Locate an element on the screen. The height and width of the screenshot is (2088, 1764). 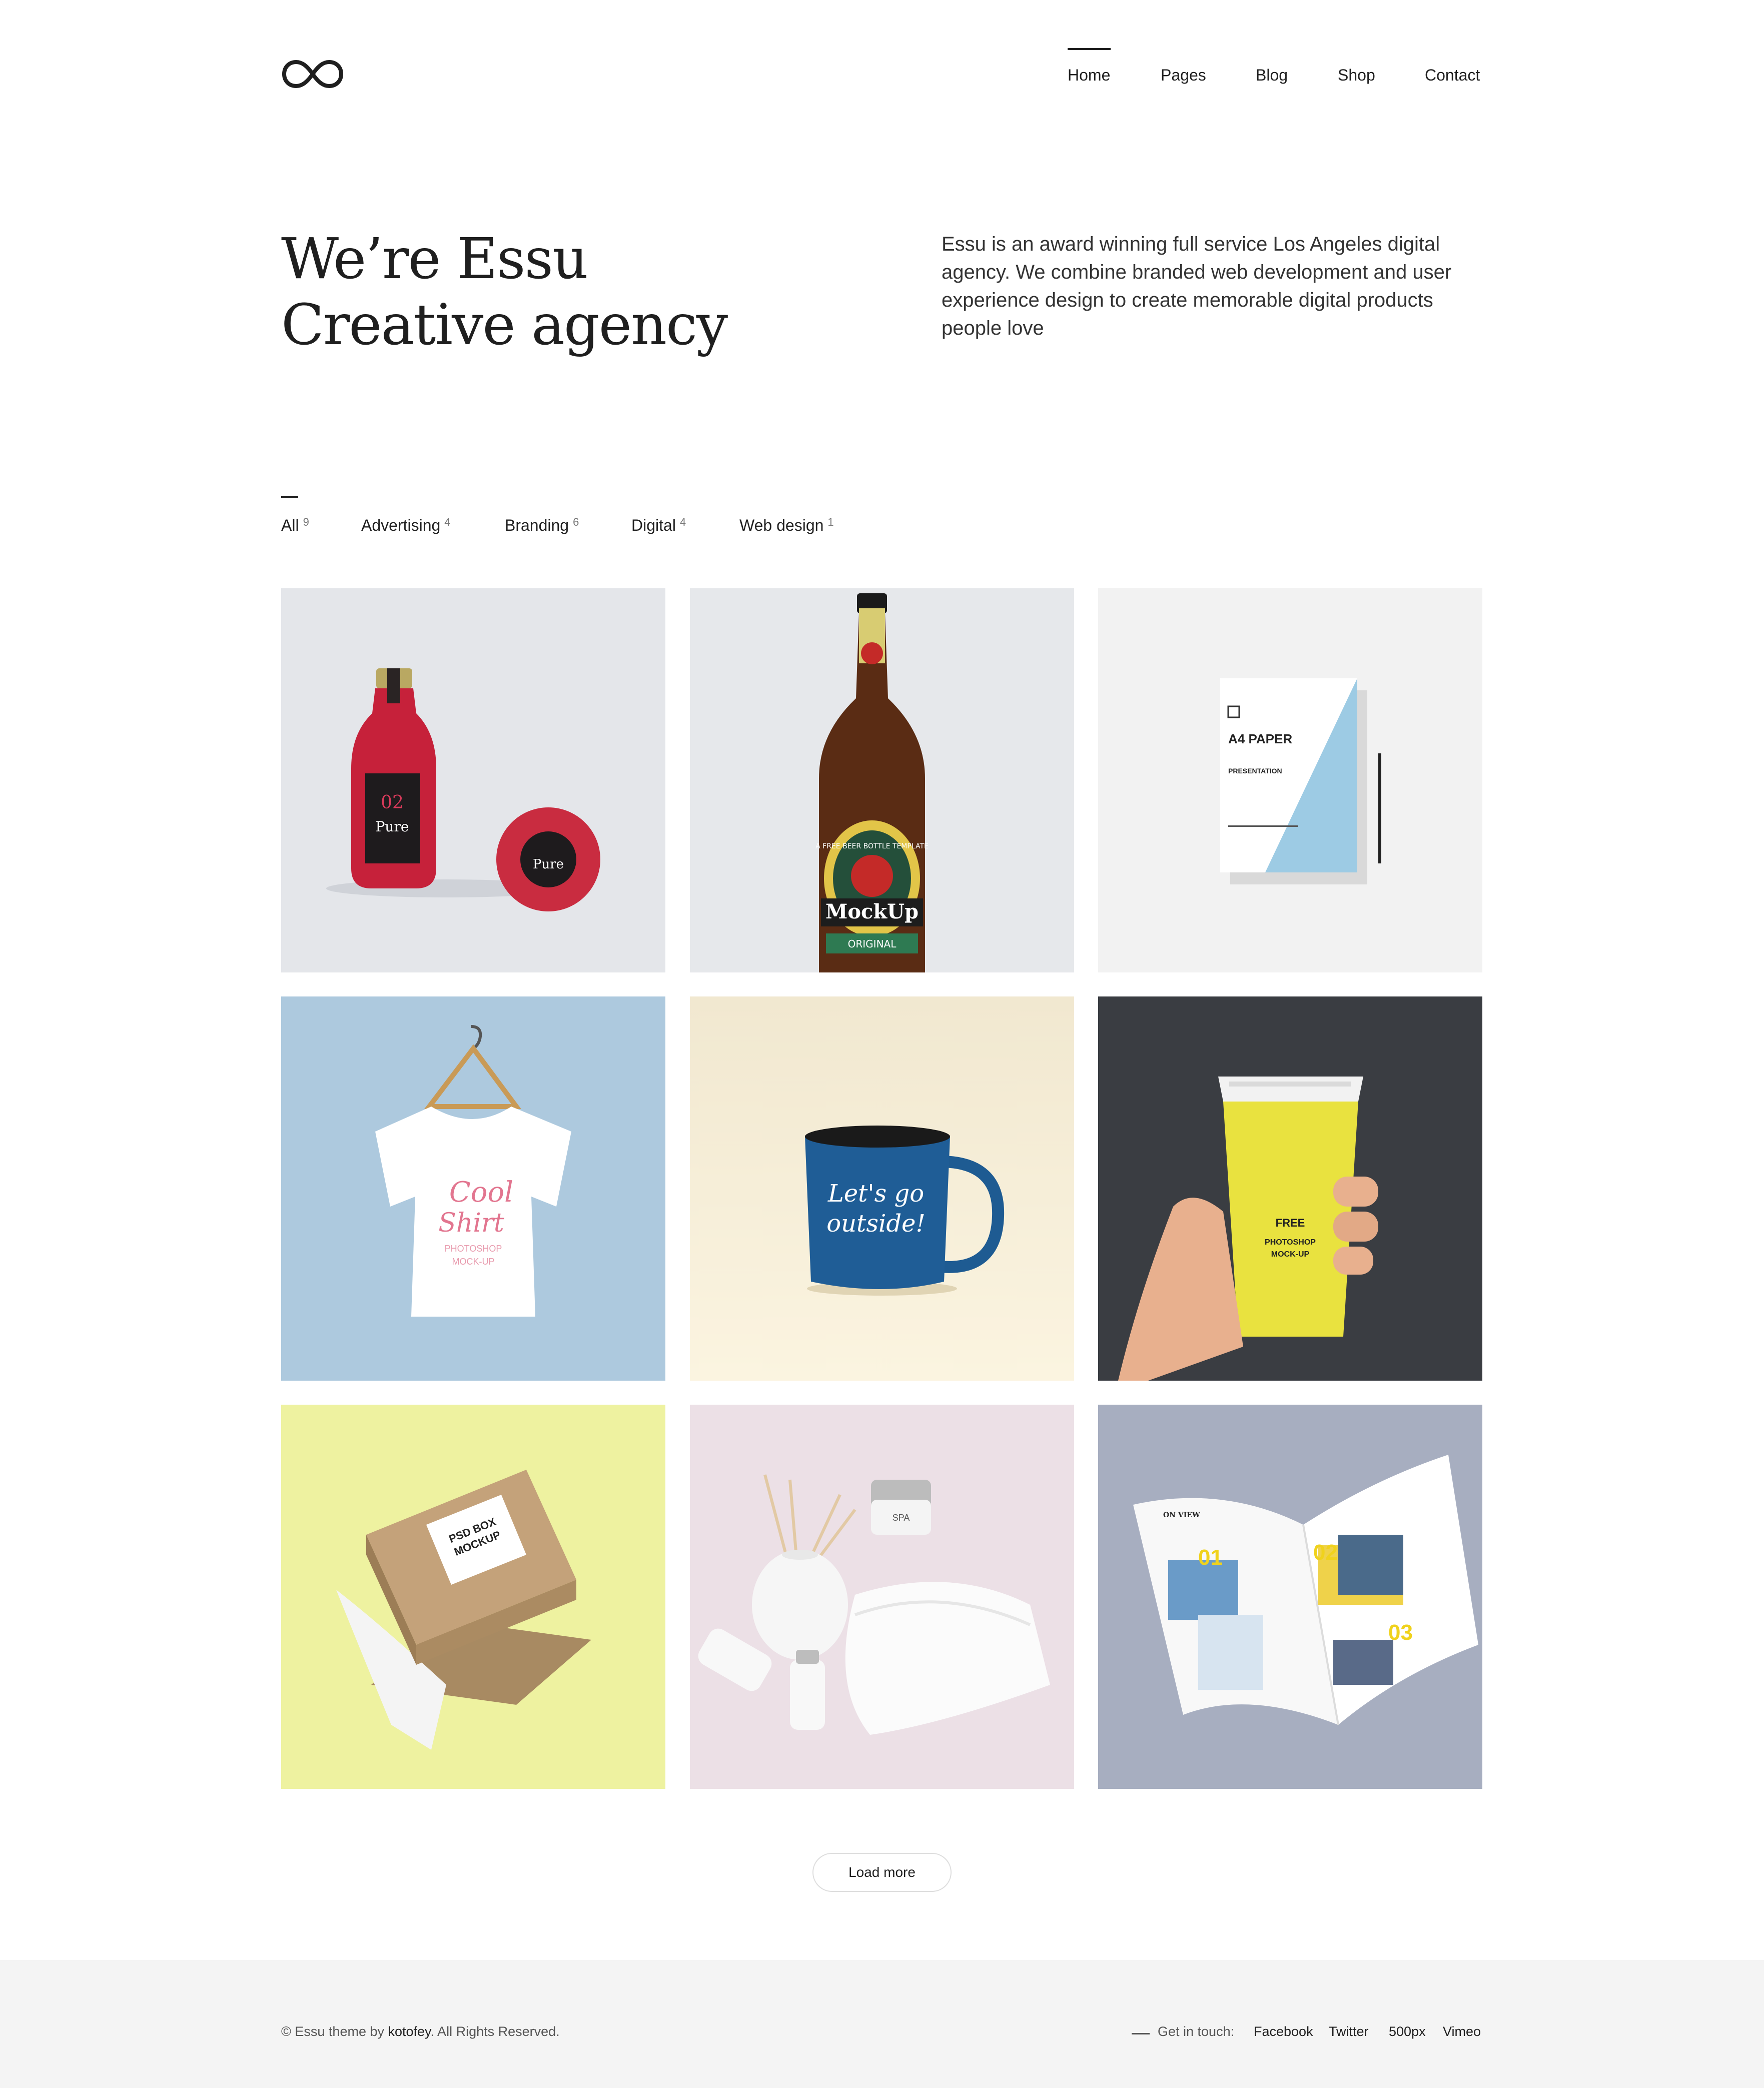
jar-bottle-image: 02 Pure Pure is located at coordinates (473, 780).